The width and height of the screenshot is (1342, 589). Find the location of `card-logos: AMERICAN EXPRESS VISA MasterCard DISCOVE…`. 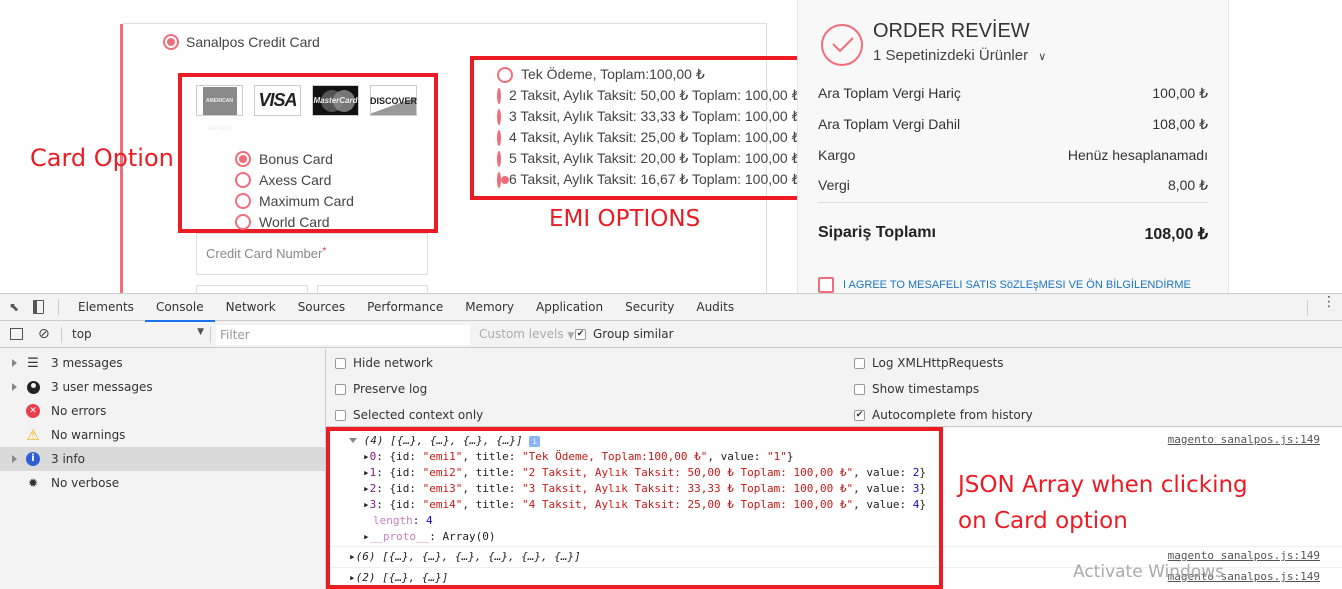

card-logos: AMERICAN EXPRESS VISA MasterCard DISCOVE… is located at coordinates (306, 108).